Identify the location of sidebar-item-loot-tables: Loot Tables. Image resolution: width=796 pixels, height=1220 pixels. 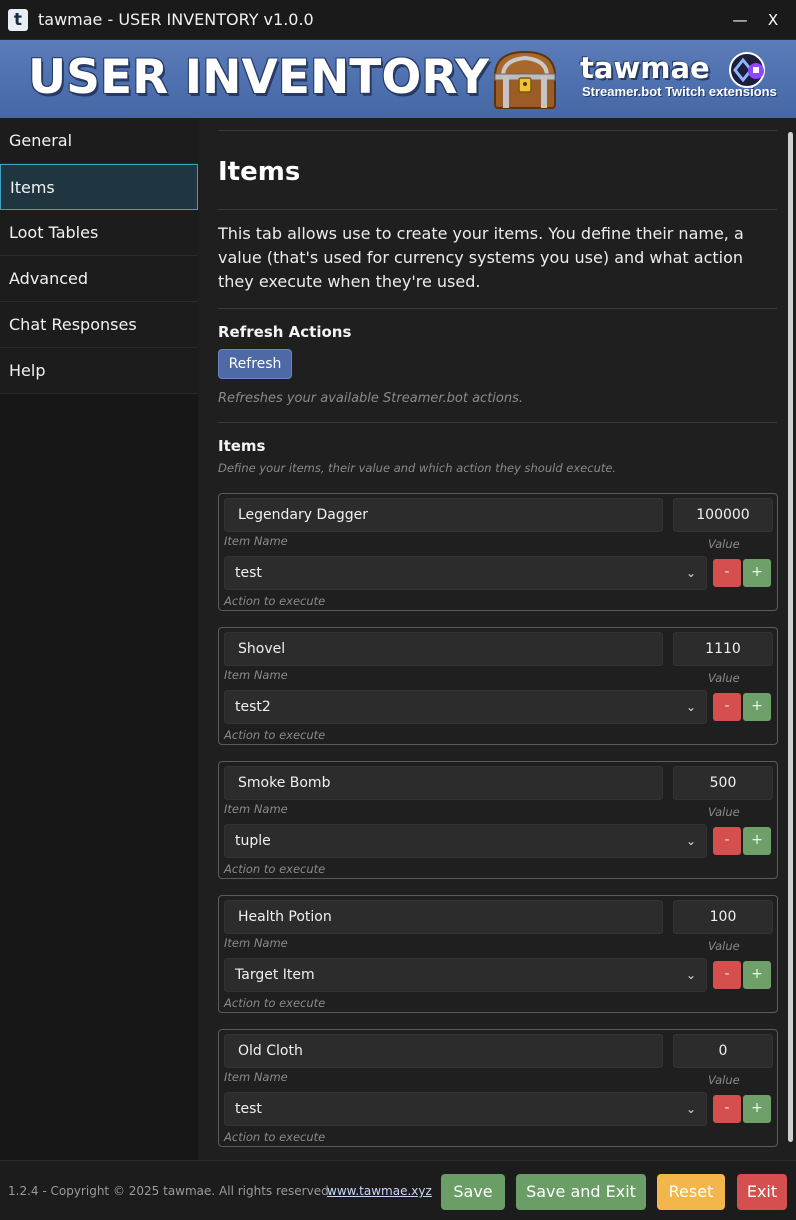
(99, 233).